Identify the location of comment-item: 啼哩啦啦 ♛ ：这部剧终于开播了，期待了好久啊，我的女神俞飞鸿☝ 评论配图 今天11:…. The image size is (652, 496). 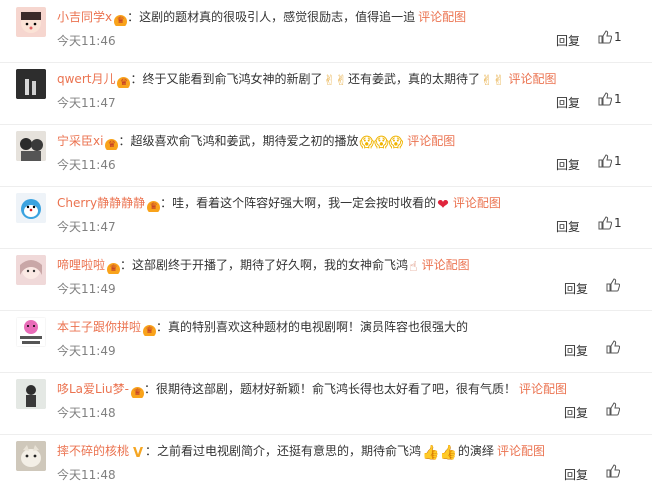
(326, 279).